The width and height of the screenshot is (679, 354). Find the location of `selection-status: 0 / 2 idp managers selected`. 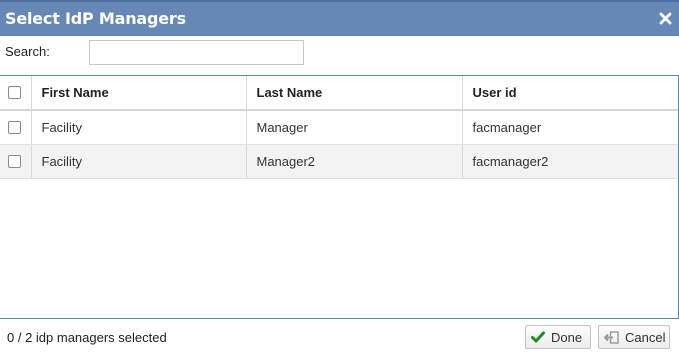

selection-status: 0 / 2 idp managers selected is located at coordinates (87, 337).